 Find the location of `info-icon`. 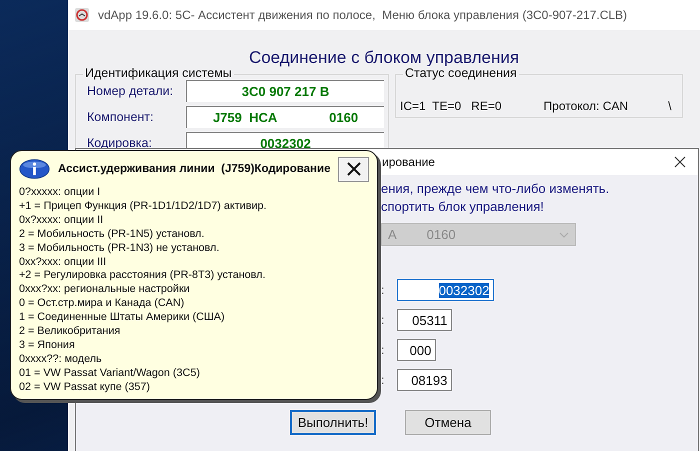

info-icon is located at coordinates (34, 169).